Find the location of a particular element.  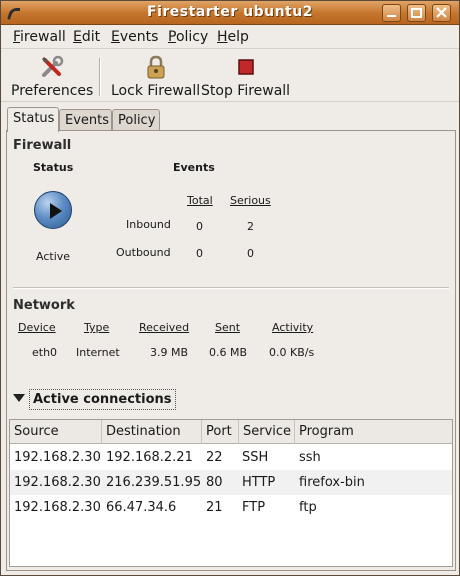

activity-header: Activity is located at coordinates (293, 327).